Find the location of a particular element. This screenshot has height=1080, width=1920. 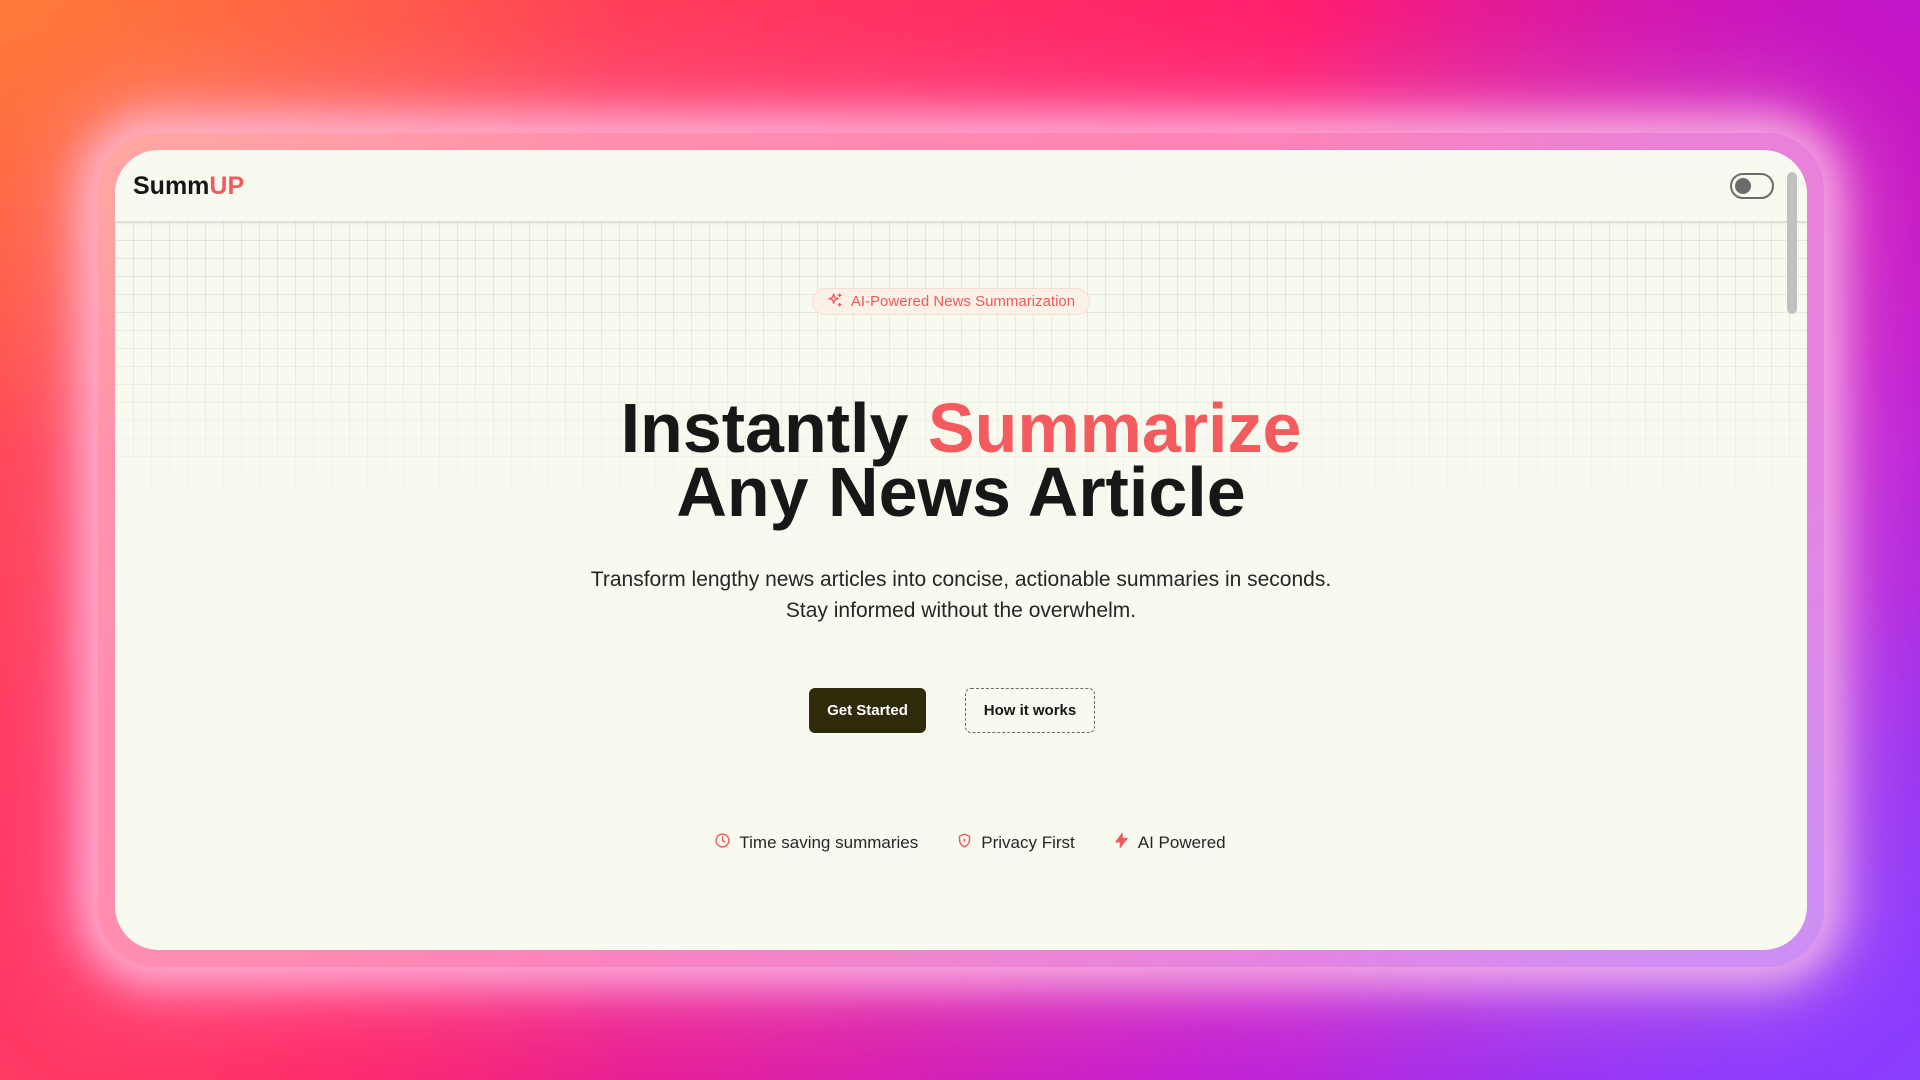

feature-item-time-saving: Time saving summaries is located at coordinates (816, 843).